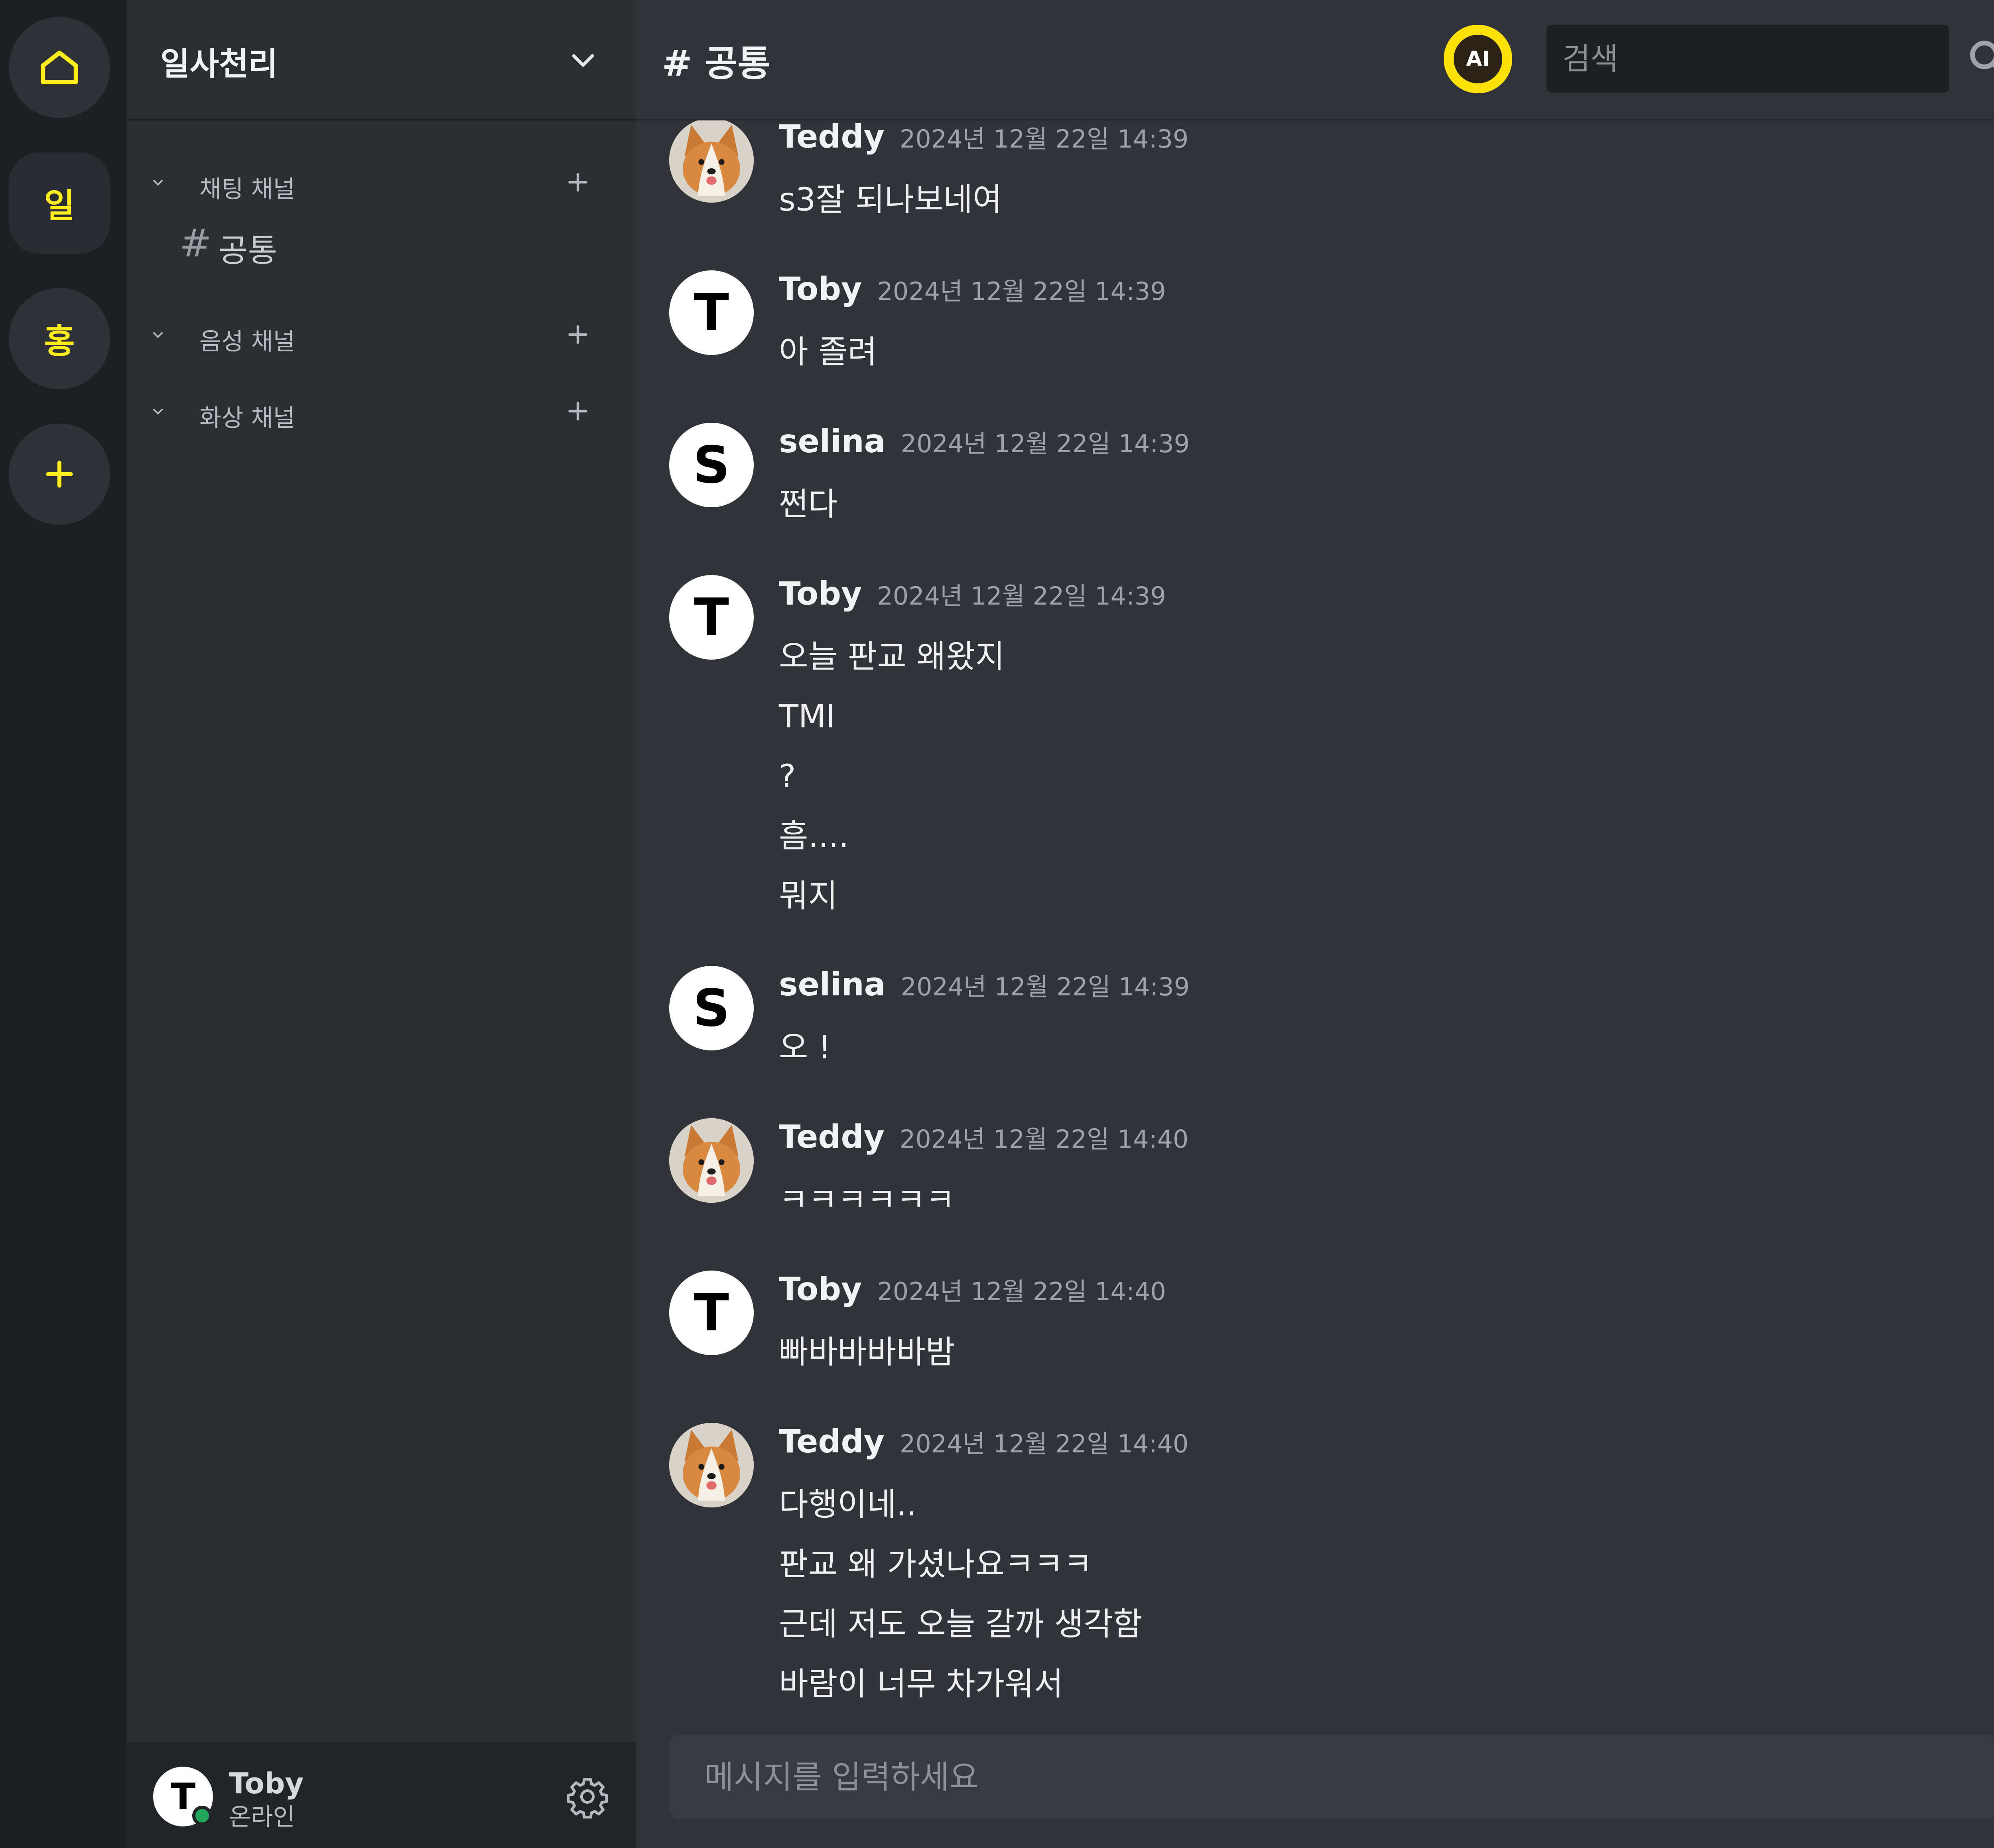 This screenshot has height=1848, width=1994. I want to click on online-status-dot, so click(202, 1816).